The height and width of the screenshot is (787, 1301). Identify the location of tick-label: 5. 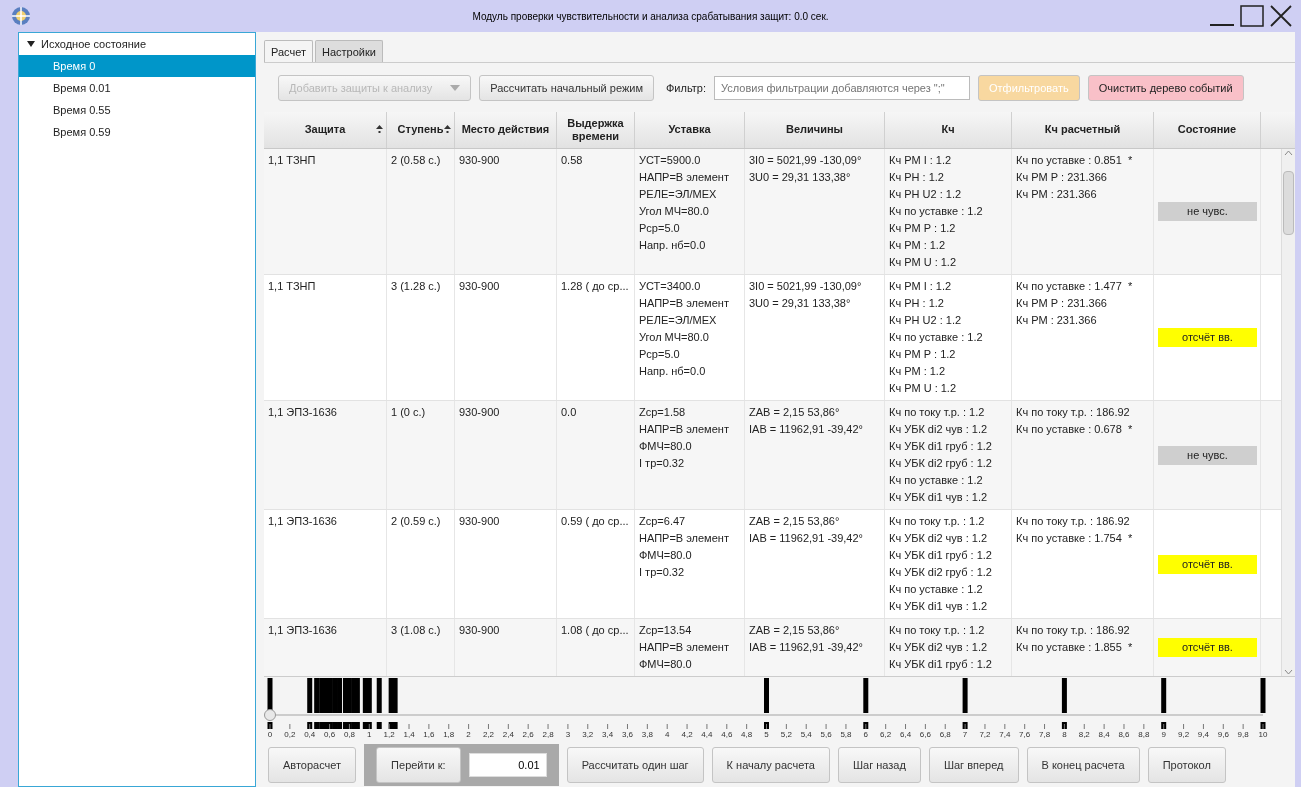
(766, 734).